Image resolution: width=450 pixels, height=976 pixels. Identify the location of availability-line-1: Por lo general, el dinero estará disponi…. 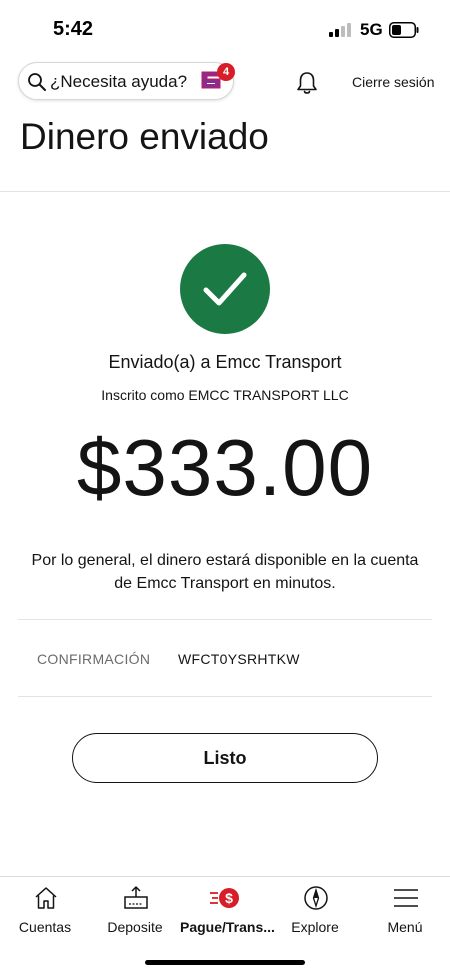
(225, 560).